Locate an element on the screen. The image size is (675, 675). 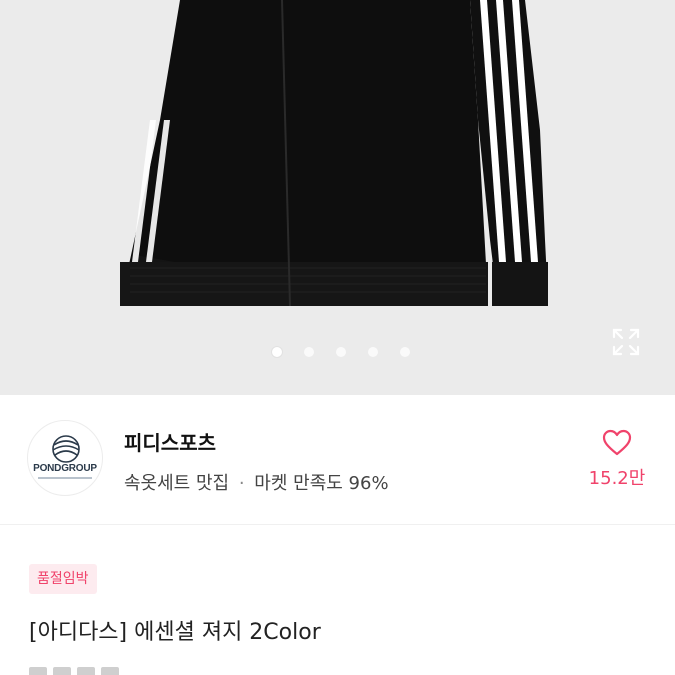
shop-satisfaction: 마켓 만족도 96% is located at coordinates (321, 483).